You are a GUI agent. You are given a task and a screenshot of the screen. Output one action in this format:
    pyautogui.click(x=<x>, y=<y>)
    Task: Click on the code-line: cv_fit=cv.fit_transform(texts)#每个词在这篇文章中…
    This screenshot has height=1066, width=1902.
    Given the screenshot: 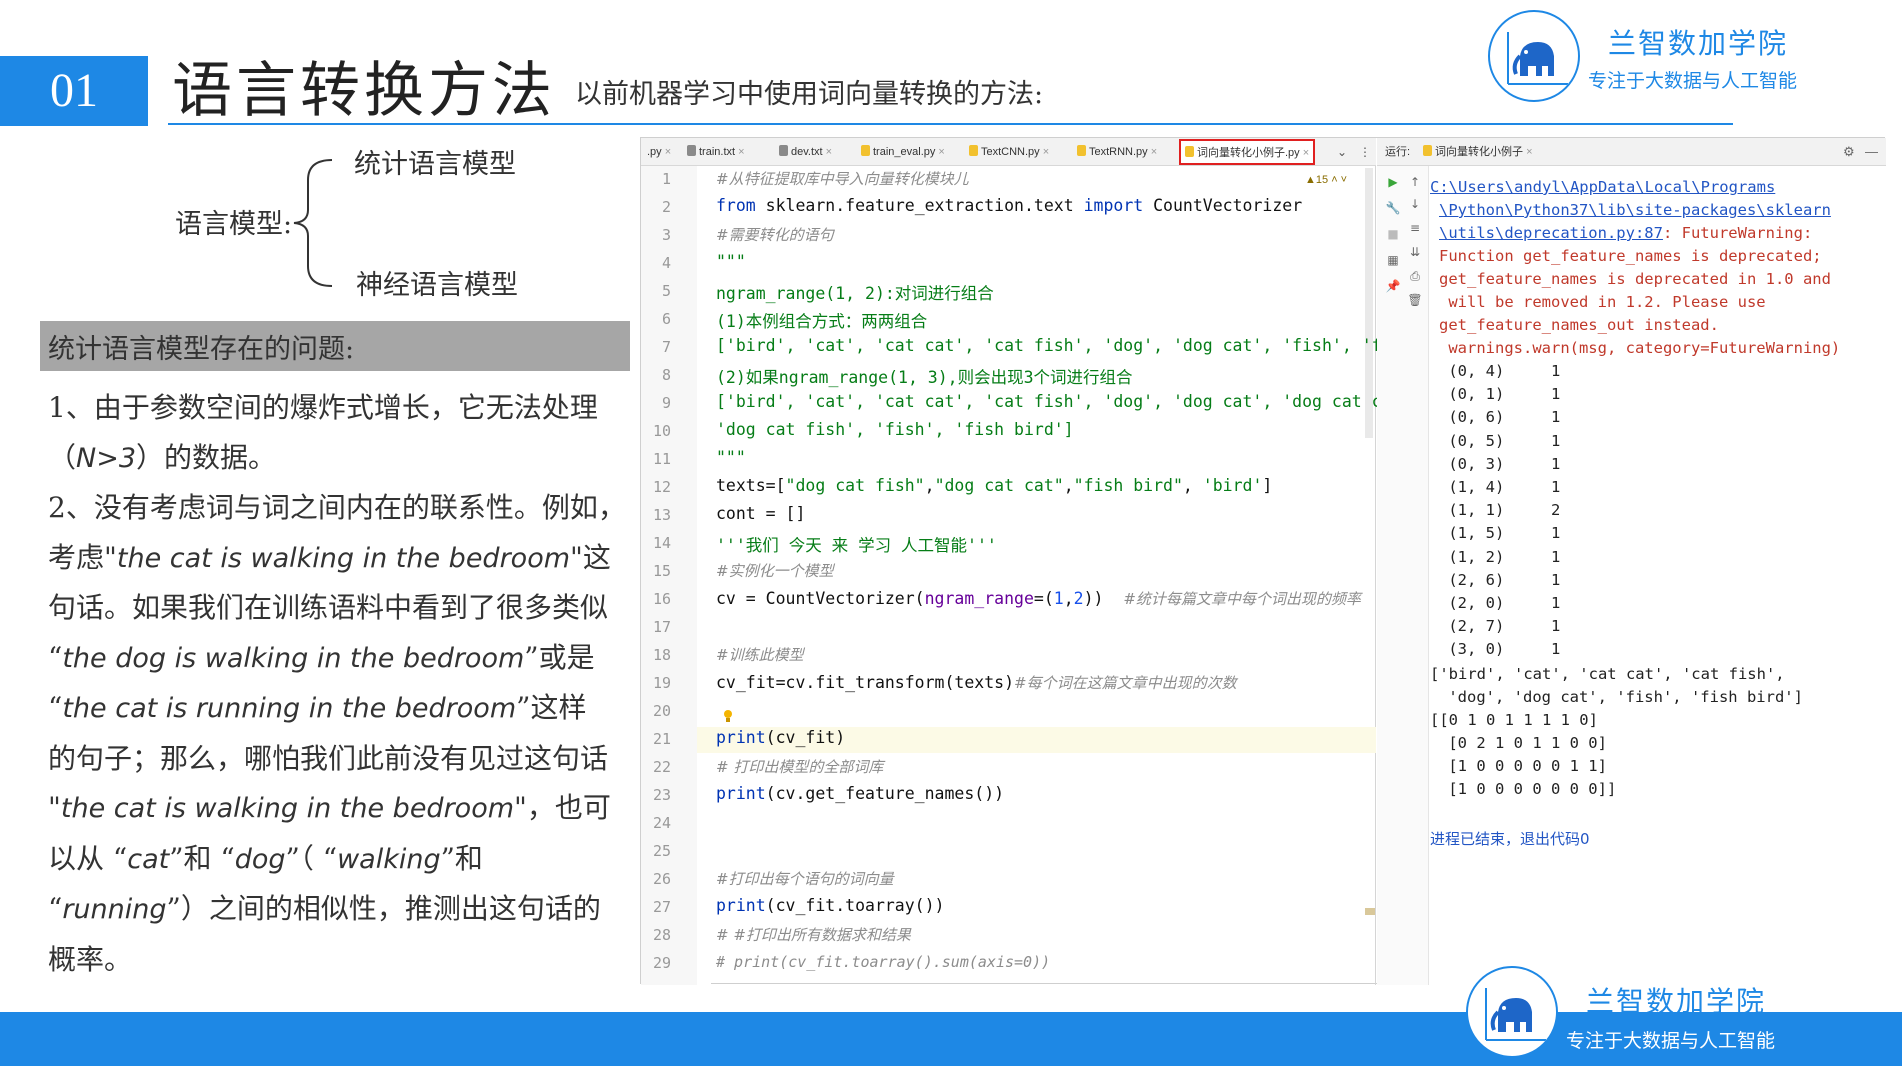 What is the action you would take?
    pyautogui.click(x=976, y=682)
    